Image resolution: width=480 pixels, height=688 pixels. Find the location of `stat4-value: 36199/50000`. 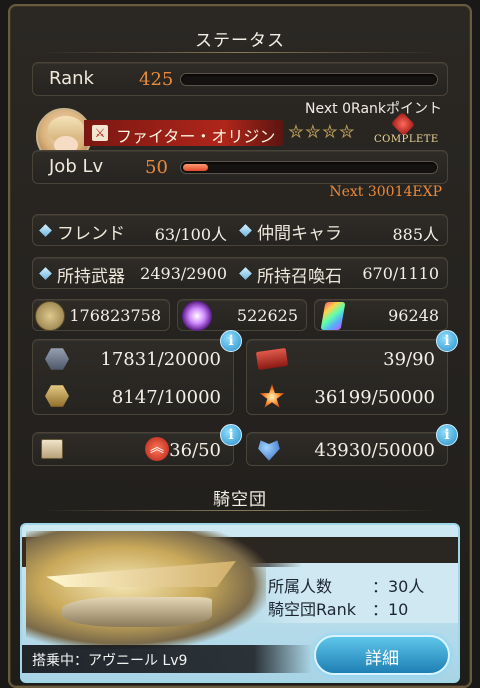

stat4-value: 36199/50000 is located at coordinates (374, 397).